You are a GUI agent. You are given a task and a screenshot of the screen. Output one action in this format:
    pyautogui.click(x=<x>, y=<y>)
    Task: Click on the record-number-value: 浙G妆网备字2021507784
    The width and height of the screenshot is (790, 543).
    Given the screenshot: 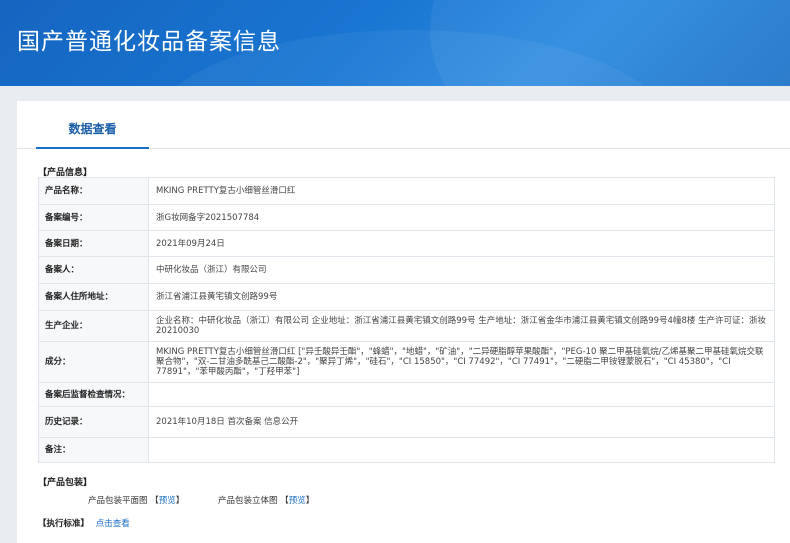 What is the action you would take?
    pyautogui.click(x=461, y=217)
    